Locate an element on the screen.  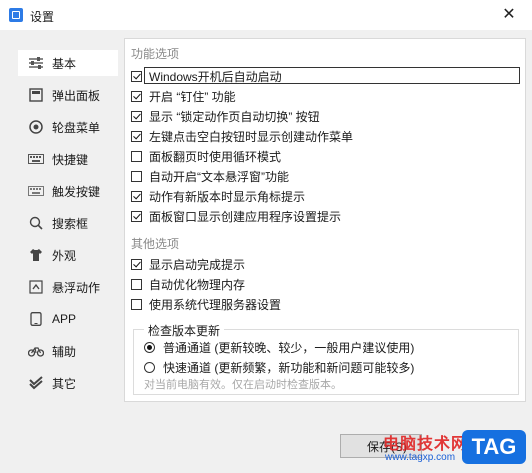
window-title: 设置 is located at coordinates (42, 17).